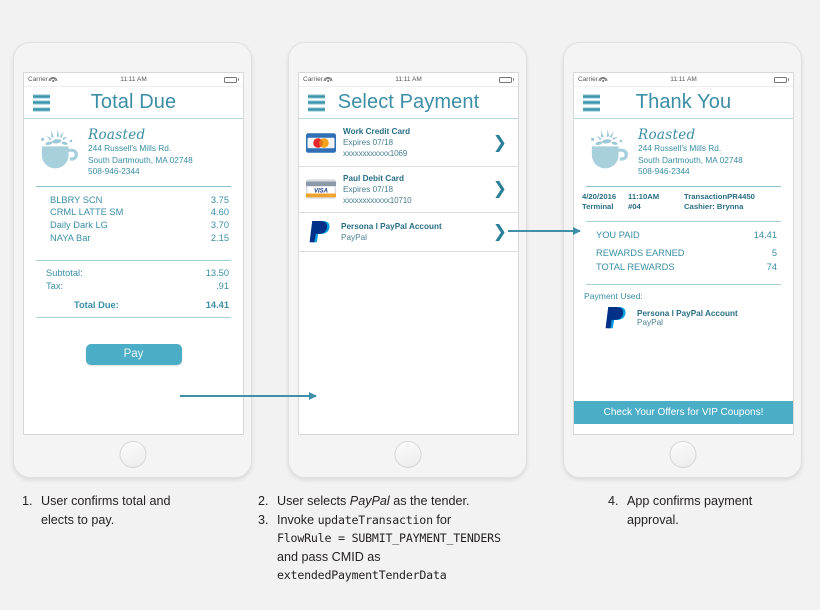 The image size is (820, 610). What do you see at coordinates (599, 196) in the screenshot?
I see `transaction-date: 4/20/2016` at bounding box center [599, 196].